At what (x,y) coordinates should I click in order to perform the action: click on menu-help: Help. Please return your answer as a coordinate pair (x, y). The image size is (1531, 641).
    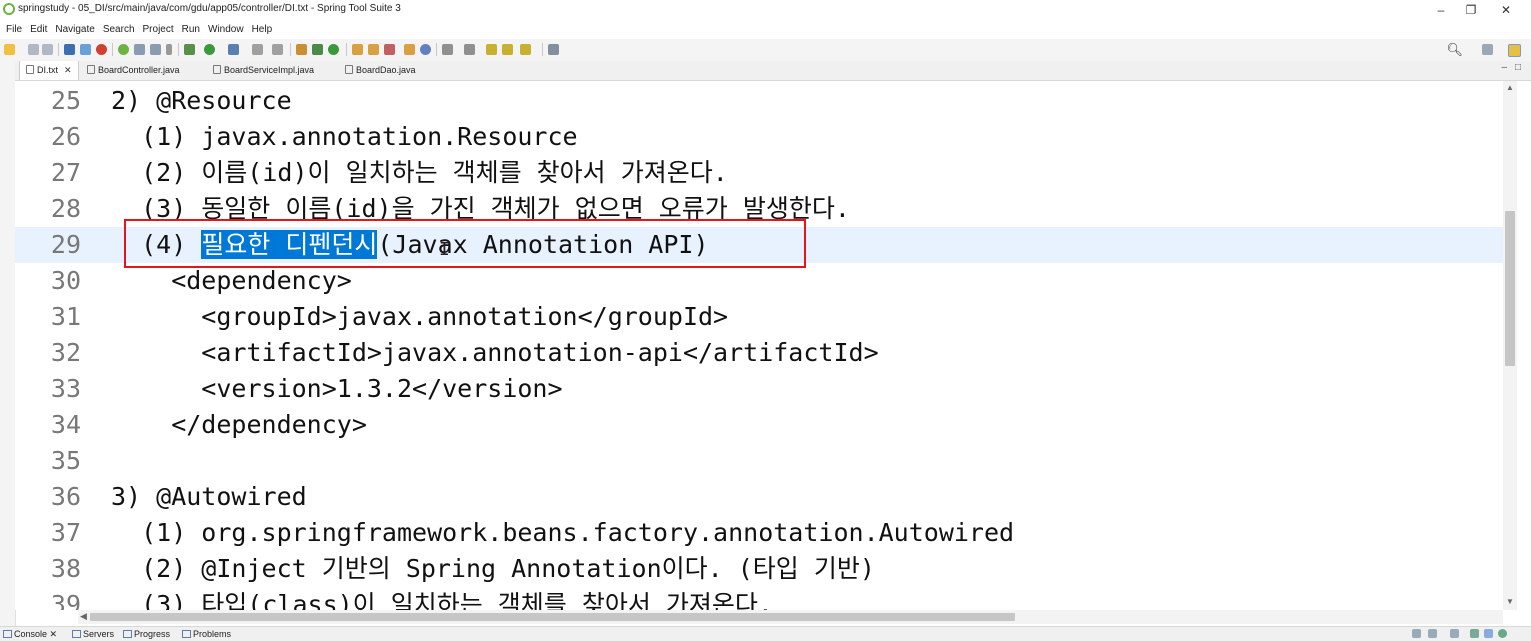
    Looking at the image, I should click on (262, 28).